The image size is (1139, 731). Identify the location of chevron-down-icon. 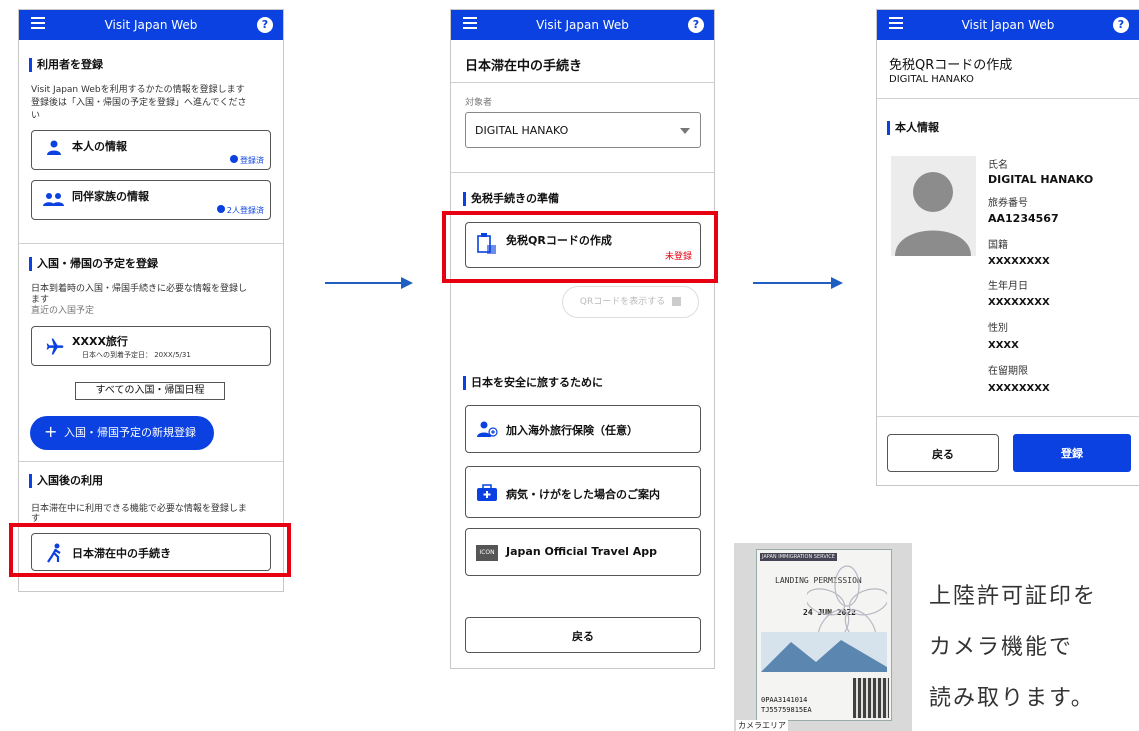
(685, 131).